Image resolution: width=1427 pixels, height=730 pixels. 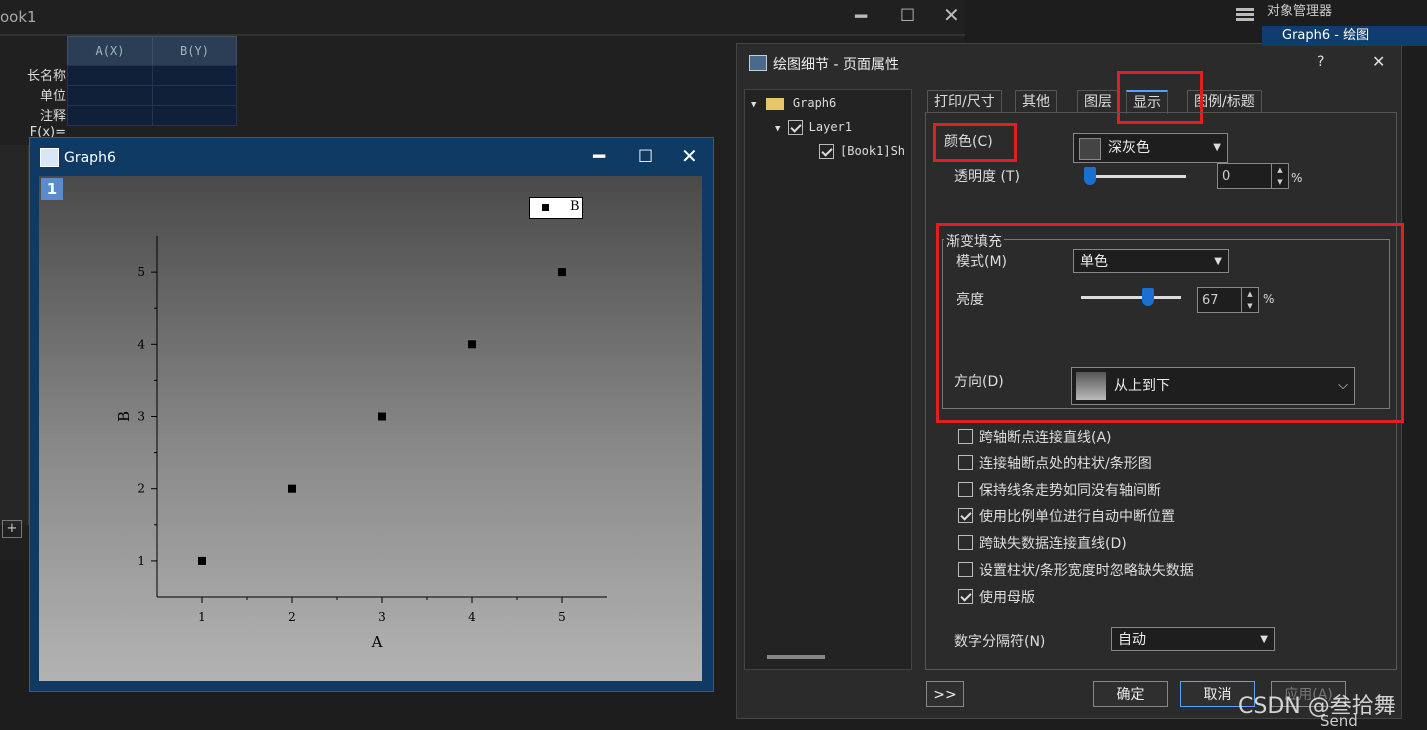 I want to click on folder-icon, so click(x=774, y=103).